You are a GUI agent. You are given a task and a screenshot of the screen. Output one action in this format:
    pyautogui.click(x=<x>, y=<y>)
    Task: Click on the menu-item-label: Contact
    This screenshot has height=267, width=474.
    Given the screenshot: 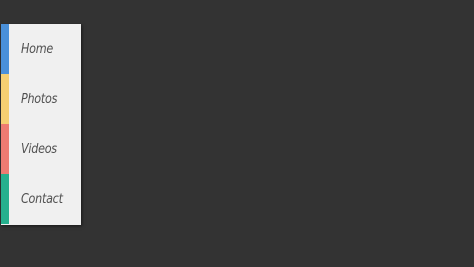 What is the action you would take?
    pyautogui.click(x=42, y=199)
    